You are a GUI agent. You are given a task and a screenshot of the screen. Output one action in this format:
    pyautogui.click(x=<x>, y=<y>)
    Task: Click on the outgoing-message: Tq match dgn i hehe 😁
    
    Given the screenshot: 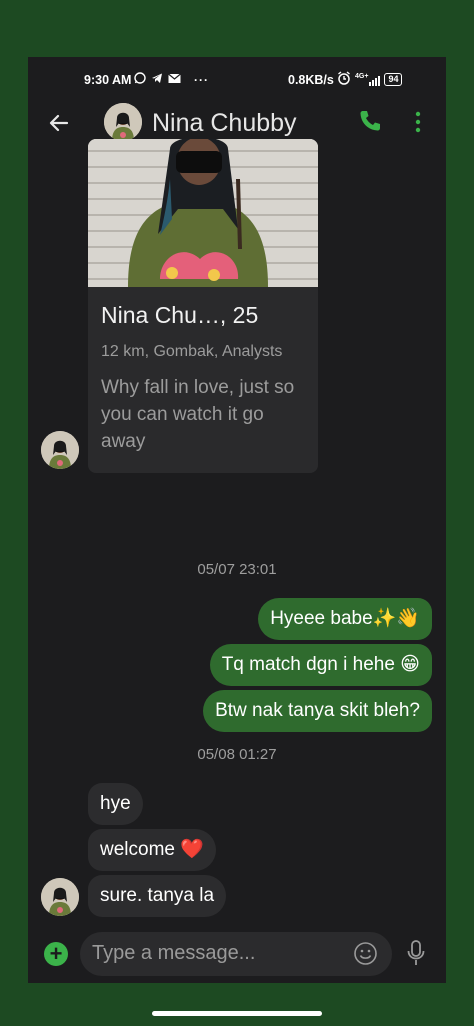 What is the action you would take?
    pyautogui.click(x=320, y=665)
    